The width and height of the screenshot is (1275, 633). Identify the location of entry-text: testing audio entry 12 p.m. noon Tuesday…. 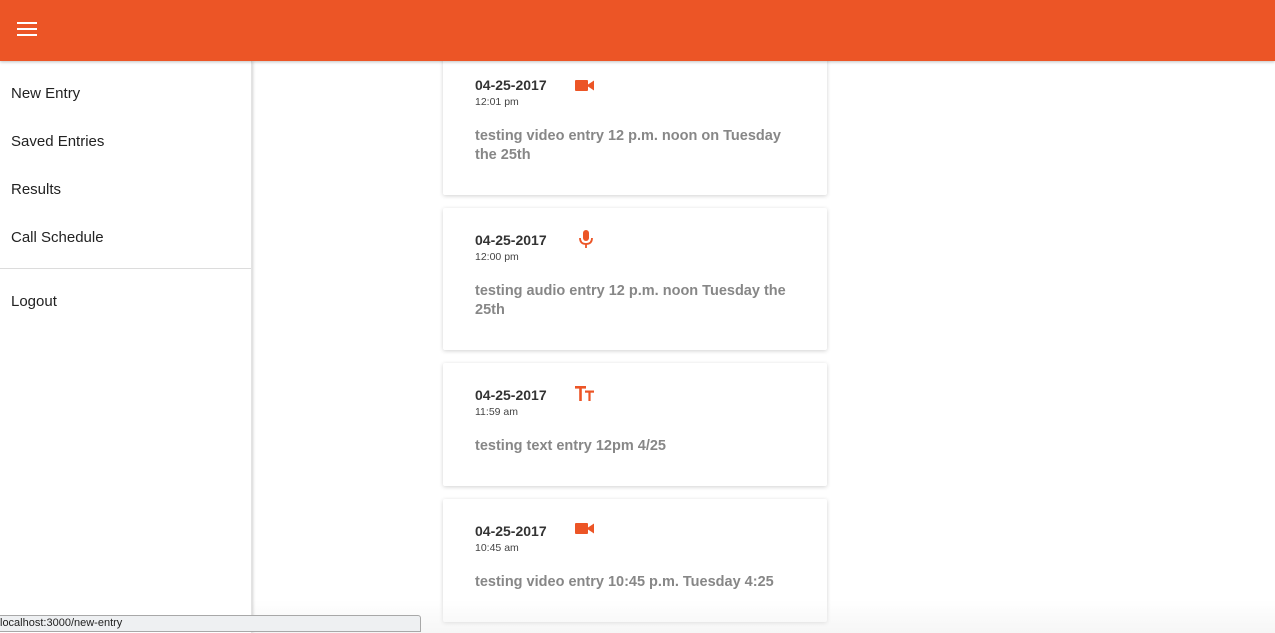
(630, 300).